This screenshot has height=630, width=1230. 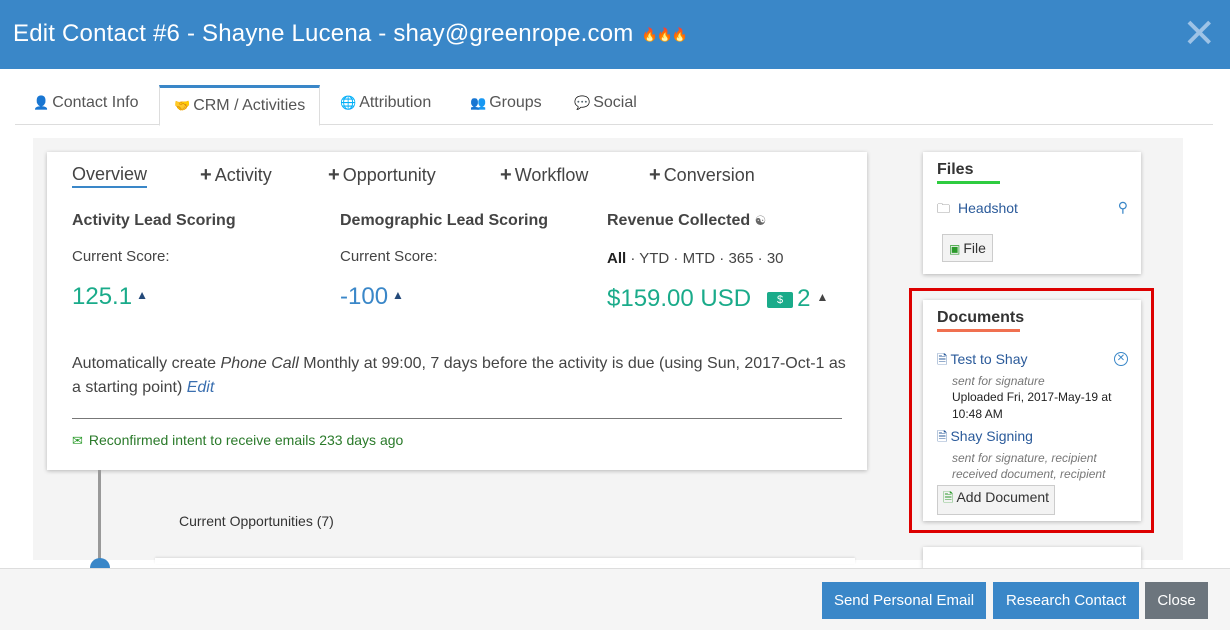 What do you see at coordinates (582, 102) in the screenshot?
I see `speech-bubble-icon: 💬` at bounding box center [582, 102].